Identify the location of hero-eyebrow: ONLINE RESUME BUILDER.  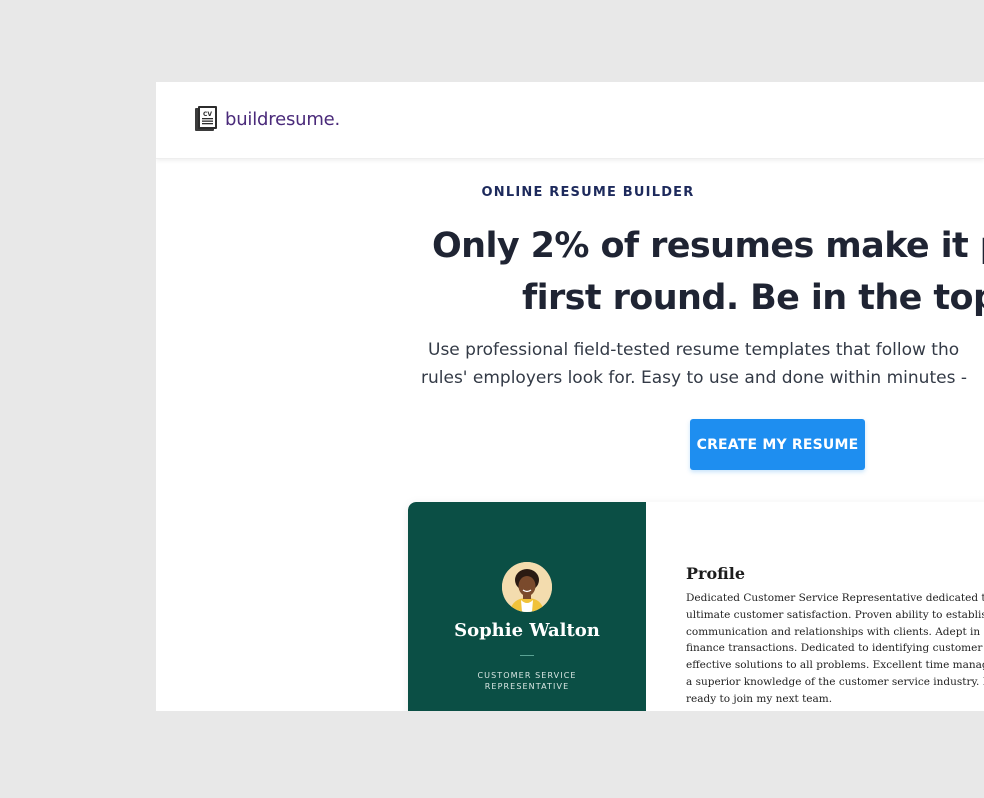
(588, 192).